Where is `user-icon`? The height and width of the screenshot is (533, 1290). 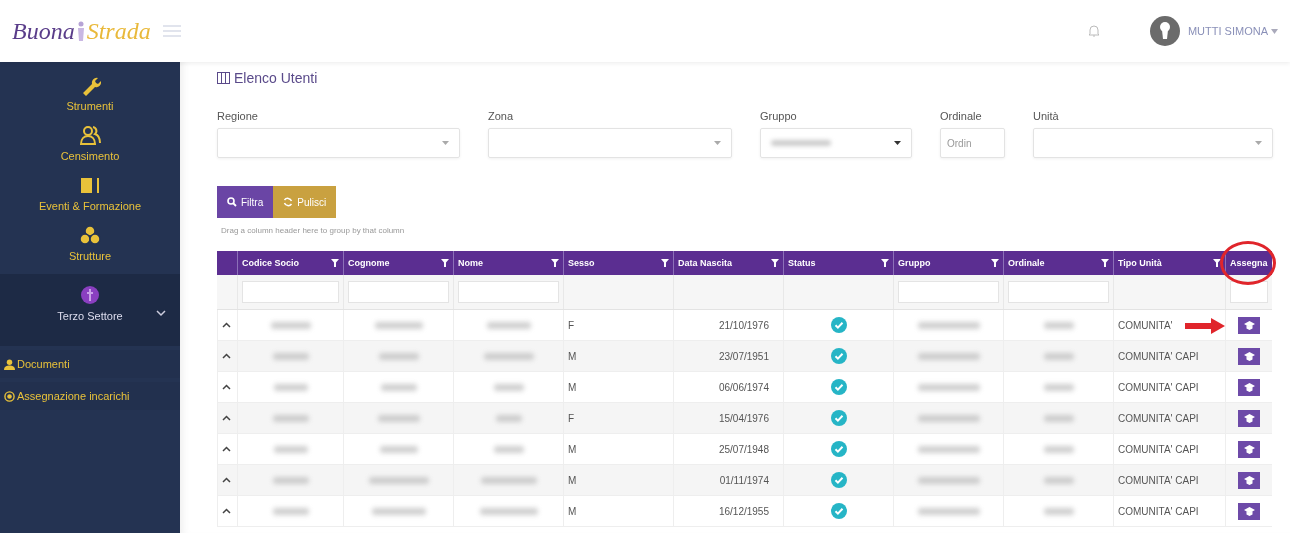
user-icon is located at coordinates (9, 364).